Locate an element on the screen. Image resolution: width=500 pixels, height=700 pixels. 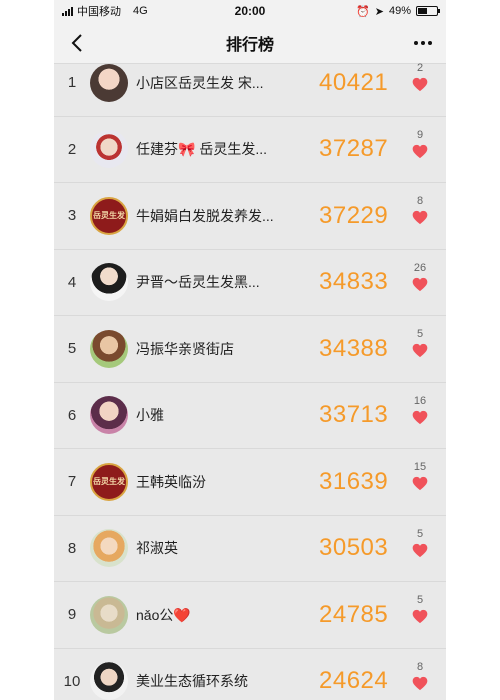
ranking-row: 1 小店区岳灵生发 宋... 40421 2 is located at coordinates (250, 83).